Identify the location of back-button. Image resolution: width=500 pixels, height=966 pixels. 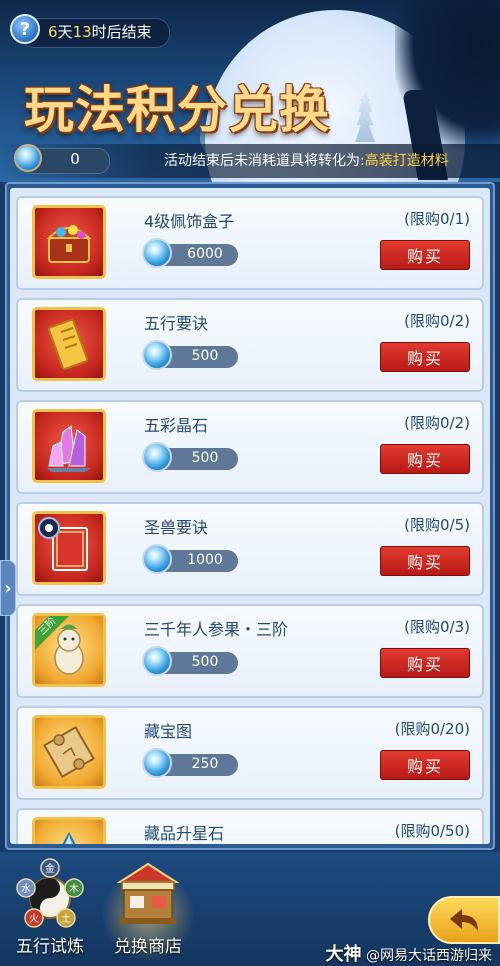
(464, 920).